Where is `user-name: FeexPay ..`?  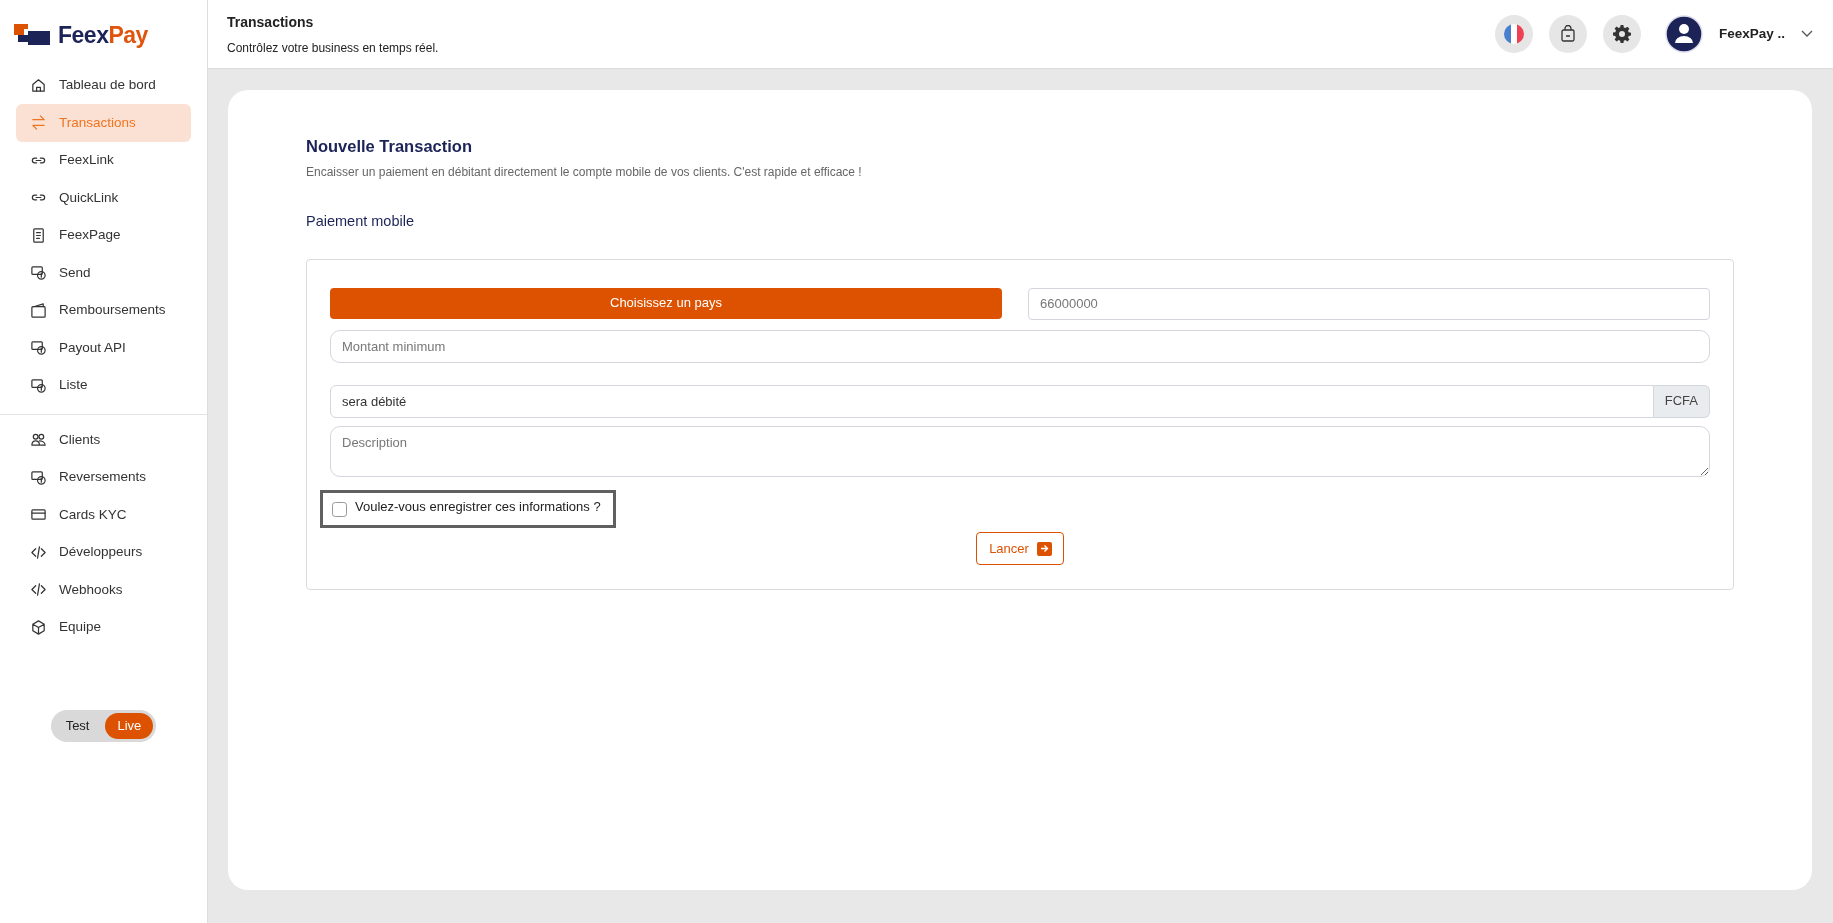 user-name: FeexPay .. is located at coordinates (1751, 34).